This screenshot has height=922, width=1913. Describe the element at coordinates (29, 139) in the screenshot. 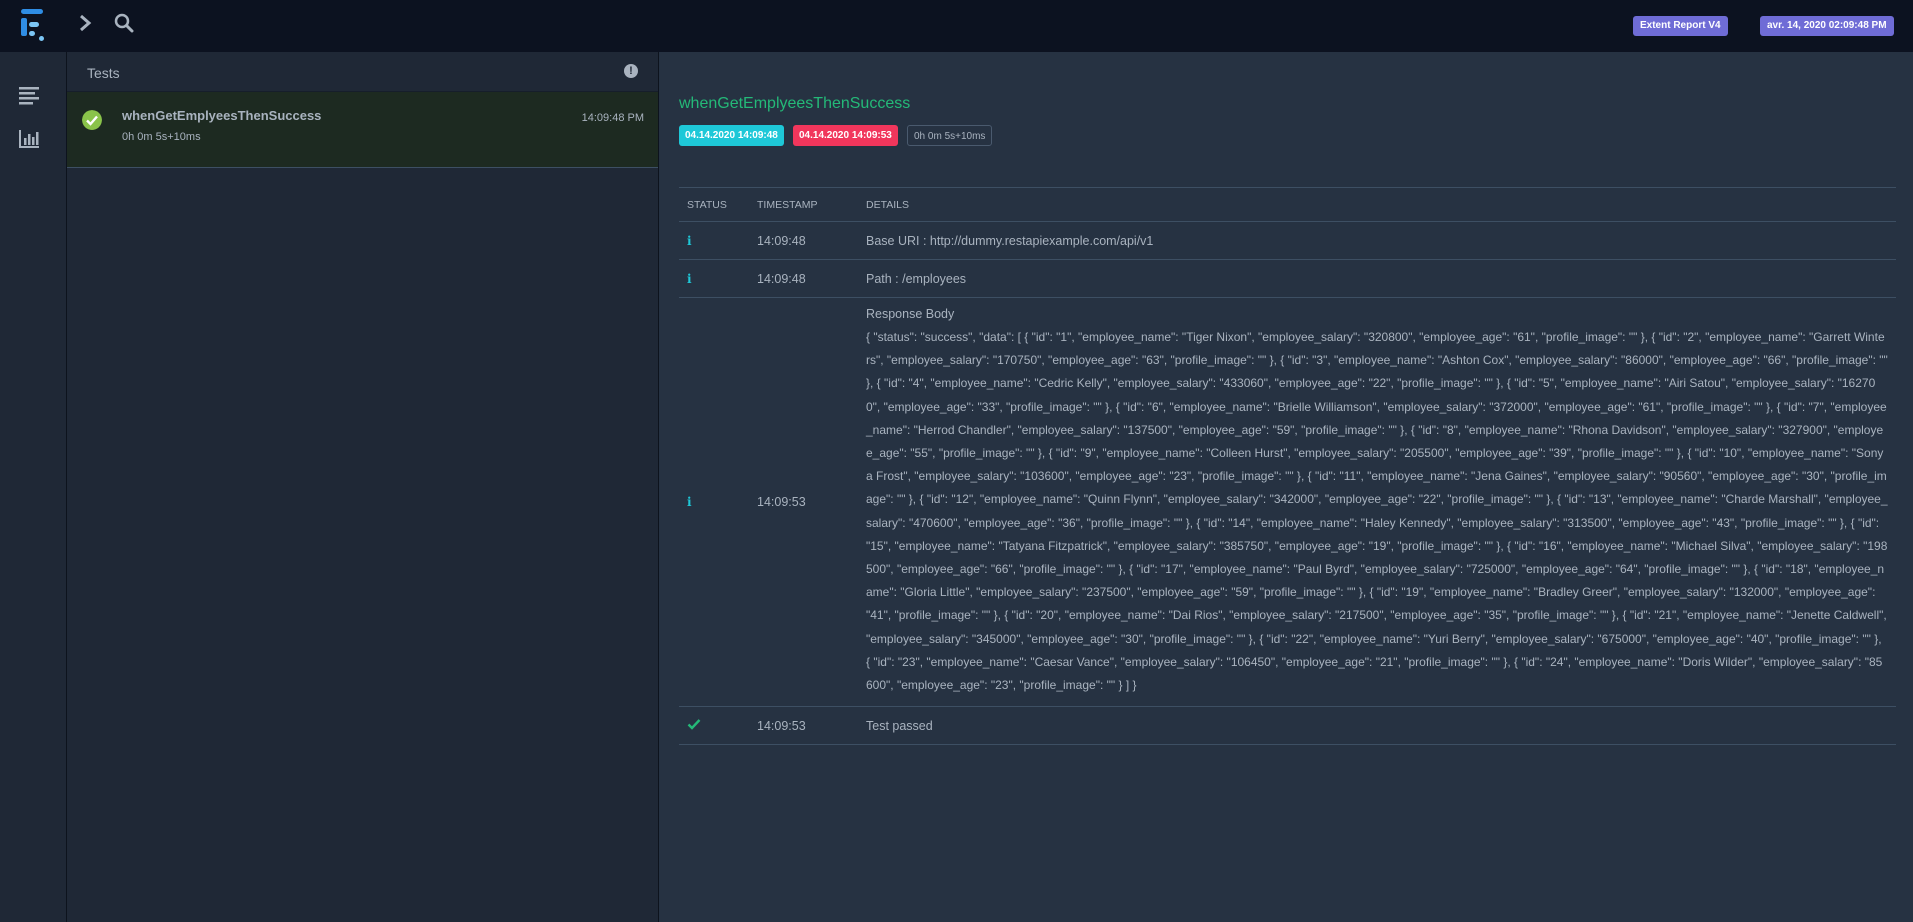

I see `dashboard-chart-icon` at that location.